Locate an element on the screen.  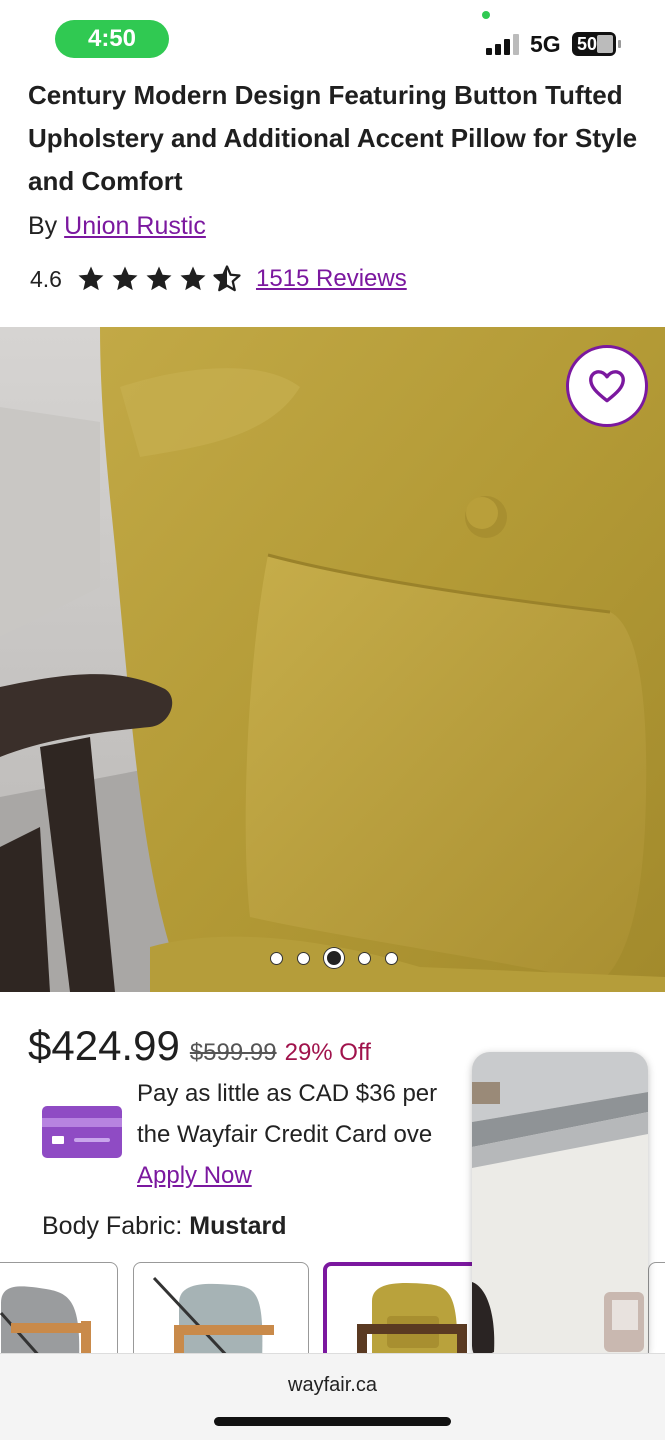
brand-line: By Union Rustic is located at coordinates (117, 226).